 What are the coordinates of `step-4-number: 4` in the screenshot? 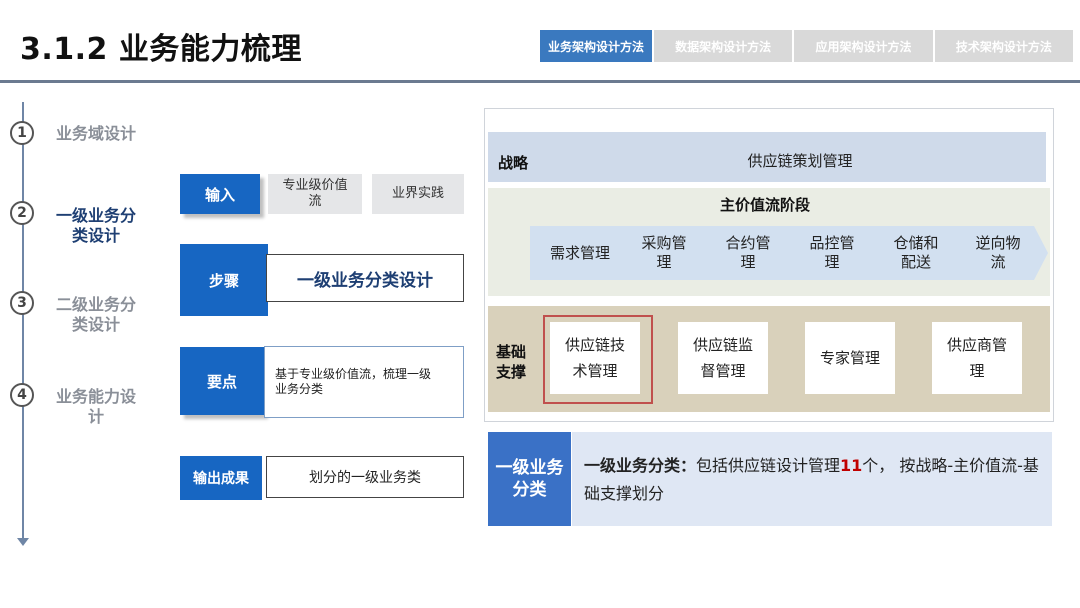 It's located at (22, 395).